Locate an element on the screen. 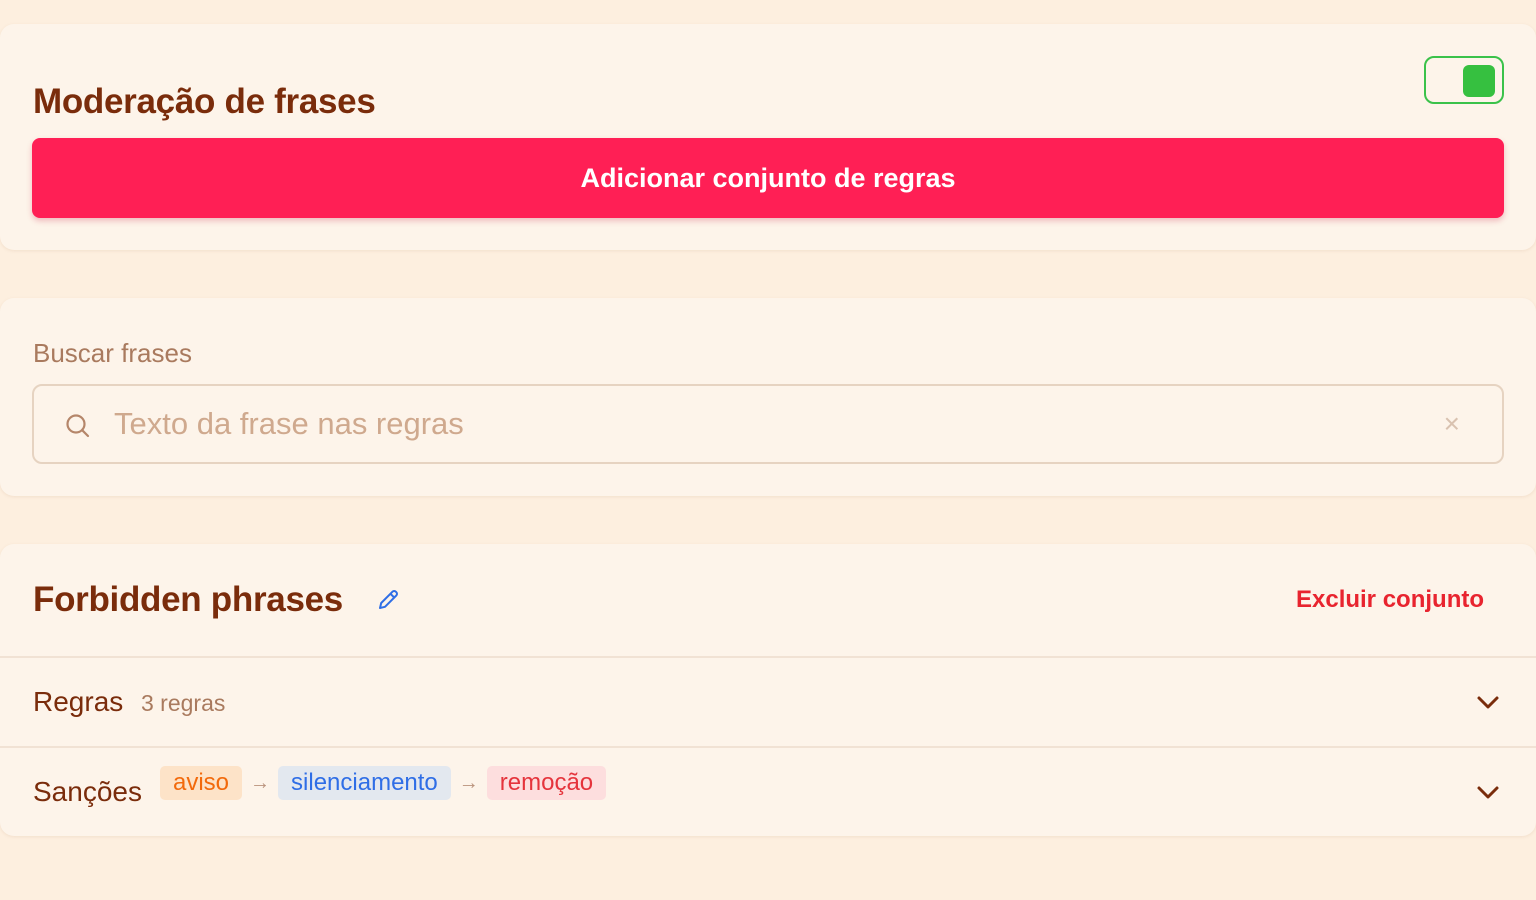  sanction-steps: aviso → silenciamento → remoção is located at coordinates (383, 783).